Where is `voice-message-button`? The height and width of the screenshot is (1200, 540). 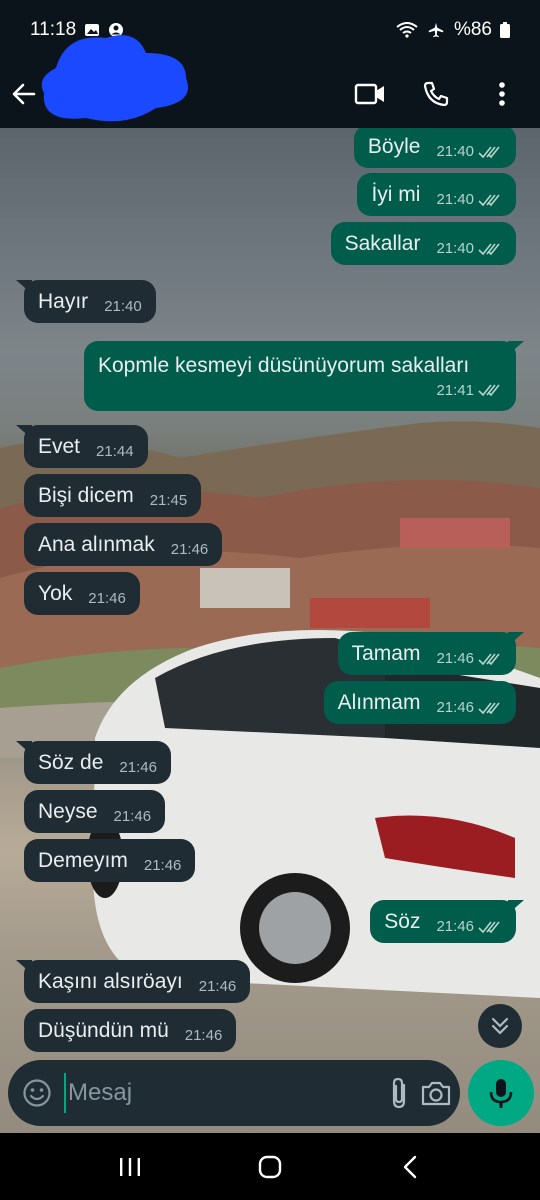
voice-message-button is located at coordinates (501, 1093).